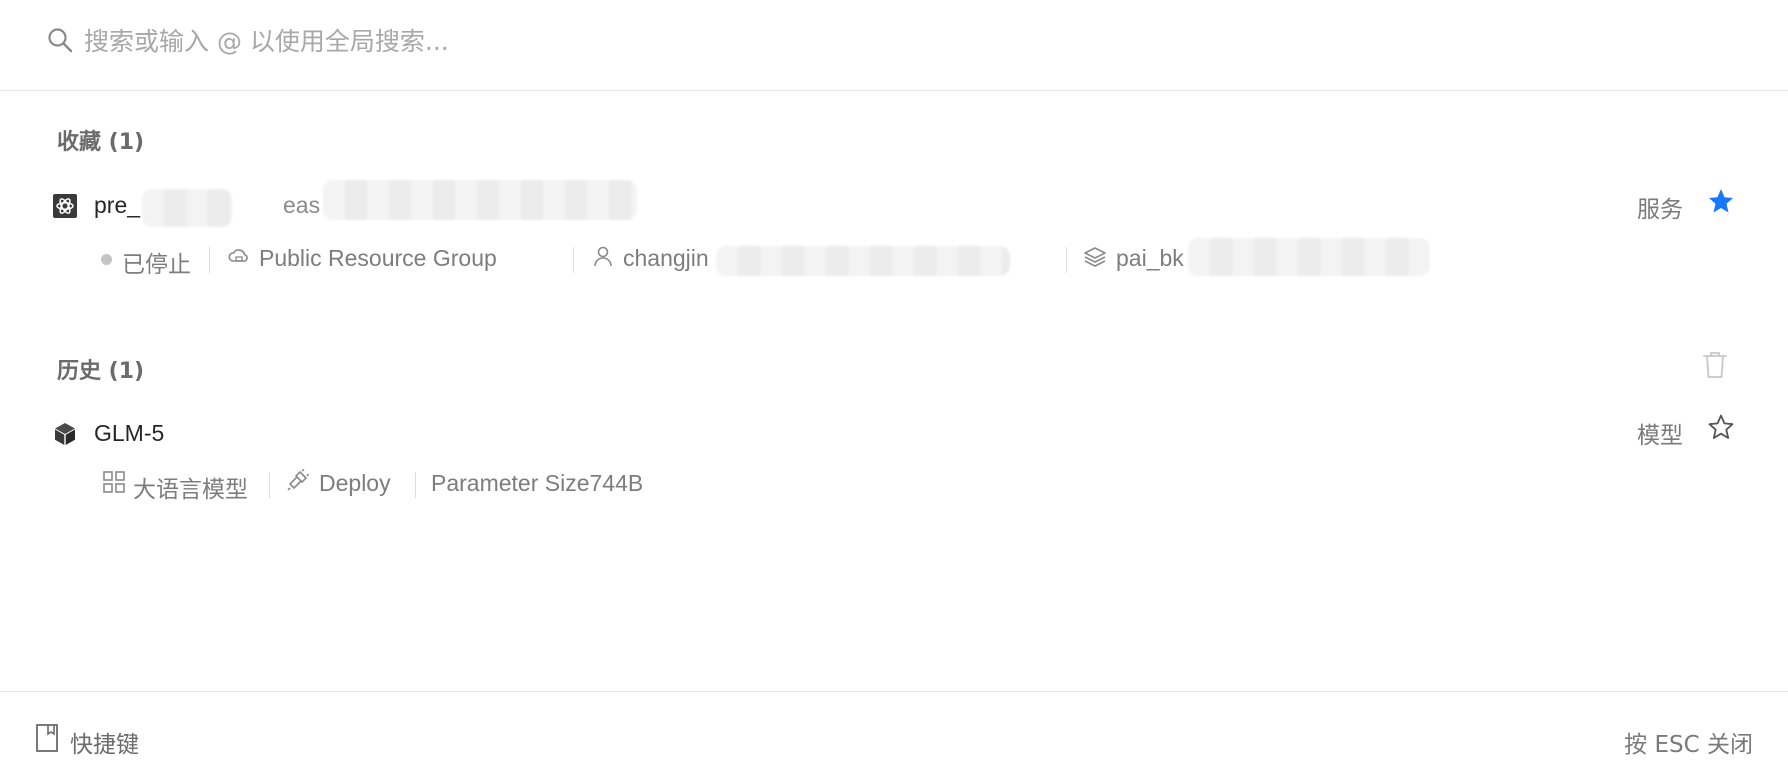 This screenshot has width=1788, height=772. What do you see at coordinates (894, 205) in the screenshot?
I see `favorite-item-row: pre_ eas 服务` at bounding box center [894, 205].